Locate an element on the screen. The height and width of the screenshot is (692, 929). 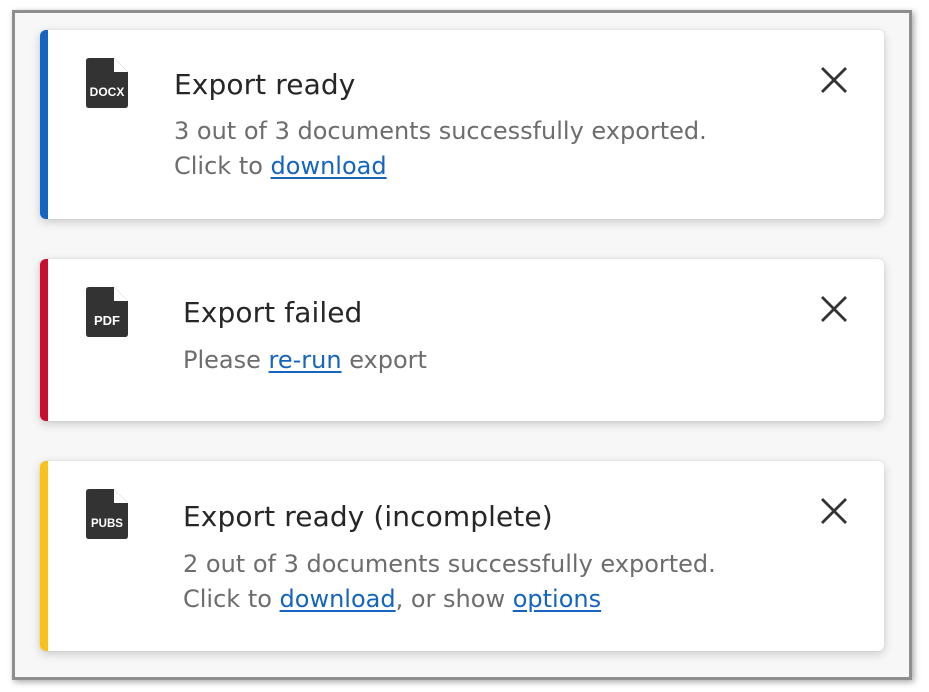
toast-message-line2: Click to download, or show options is located at coordinates (449, 599).